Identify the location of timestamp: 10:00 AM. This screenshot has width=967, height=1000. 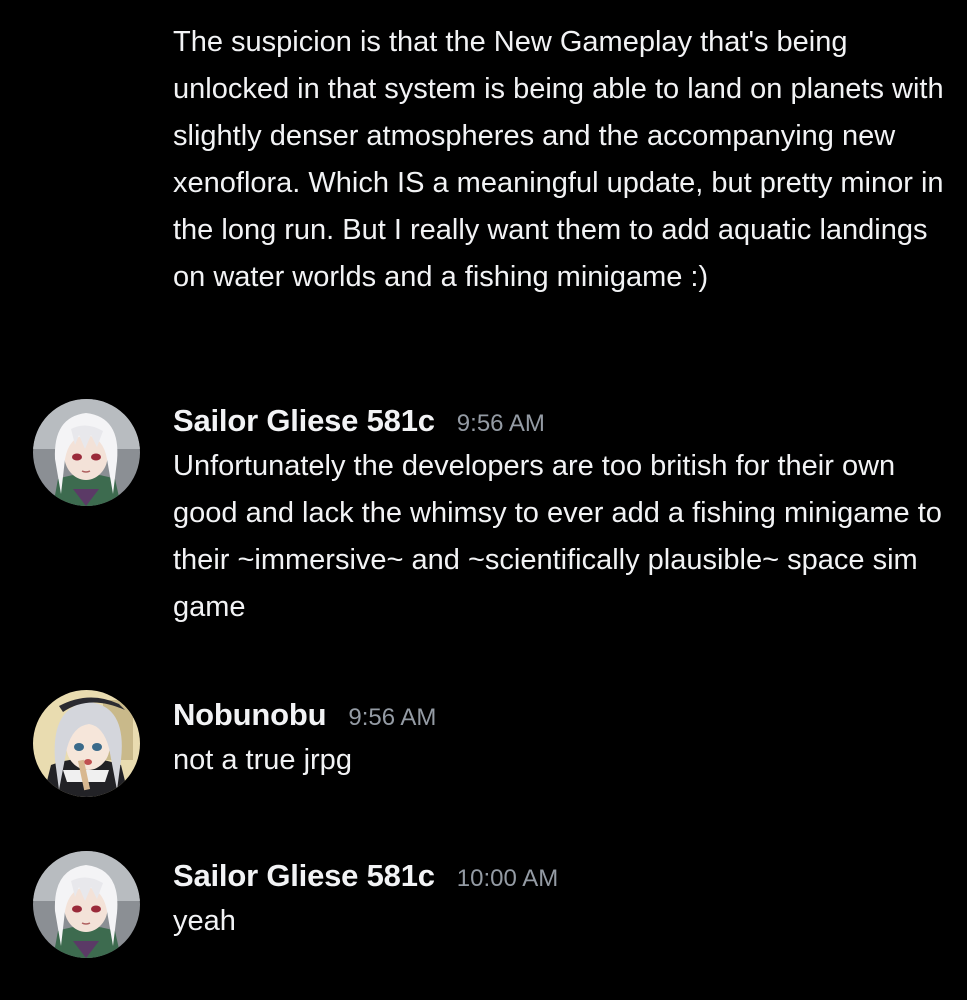
(507, 879).